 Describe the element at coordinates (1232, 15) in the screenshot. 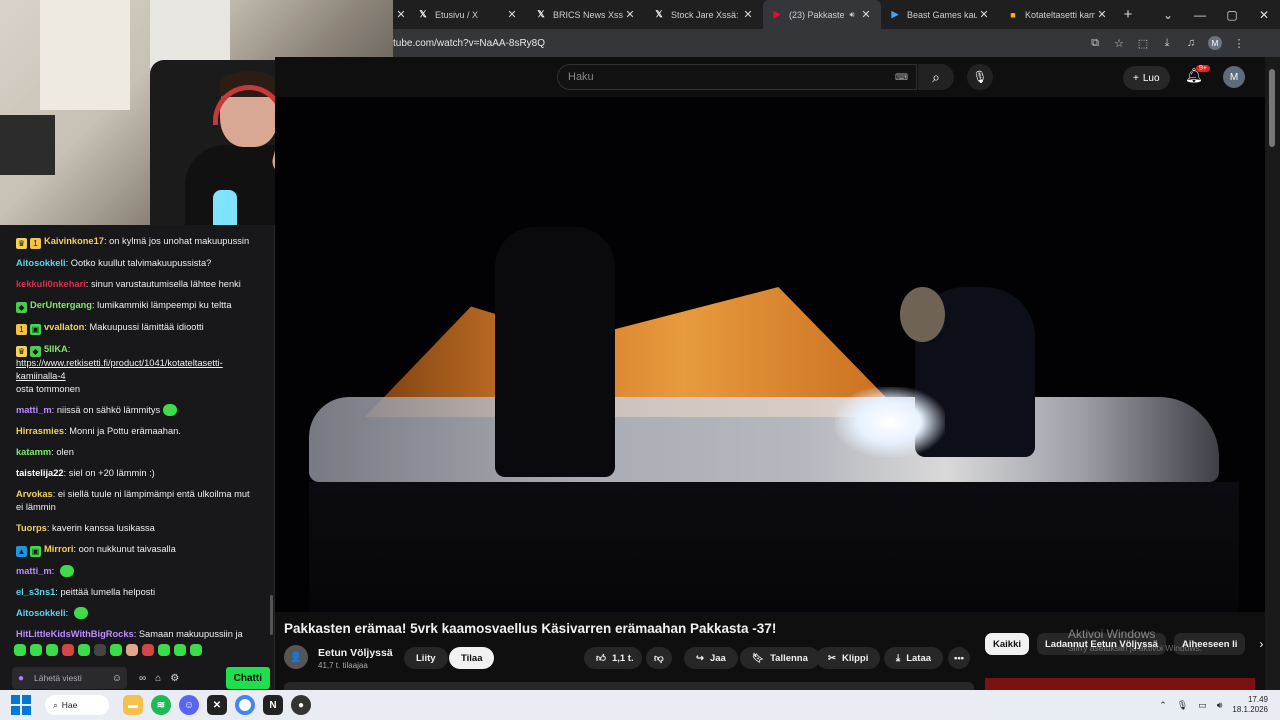

I see `maximize-icon: ▢` at that location.